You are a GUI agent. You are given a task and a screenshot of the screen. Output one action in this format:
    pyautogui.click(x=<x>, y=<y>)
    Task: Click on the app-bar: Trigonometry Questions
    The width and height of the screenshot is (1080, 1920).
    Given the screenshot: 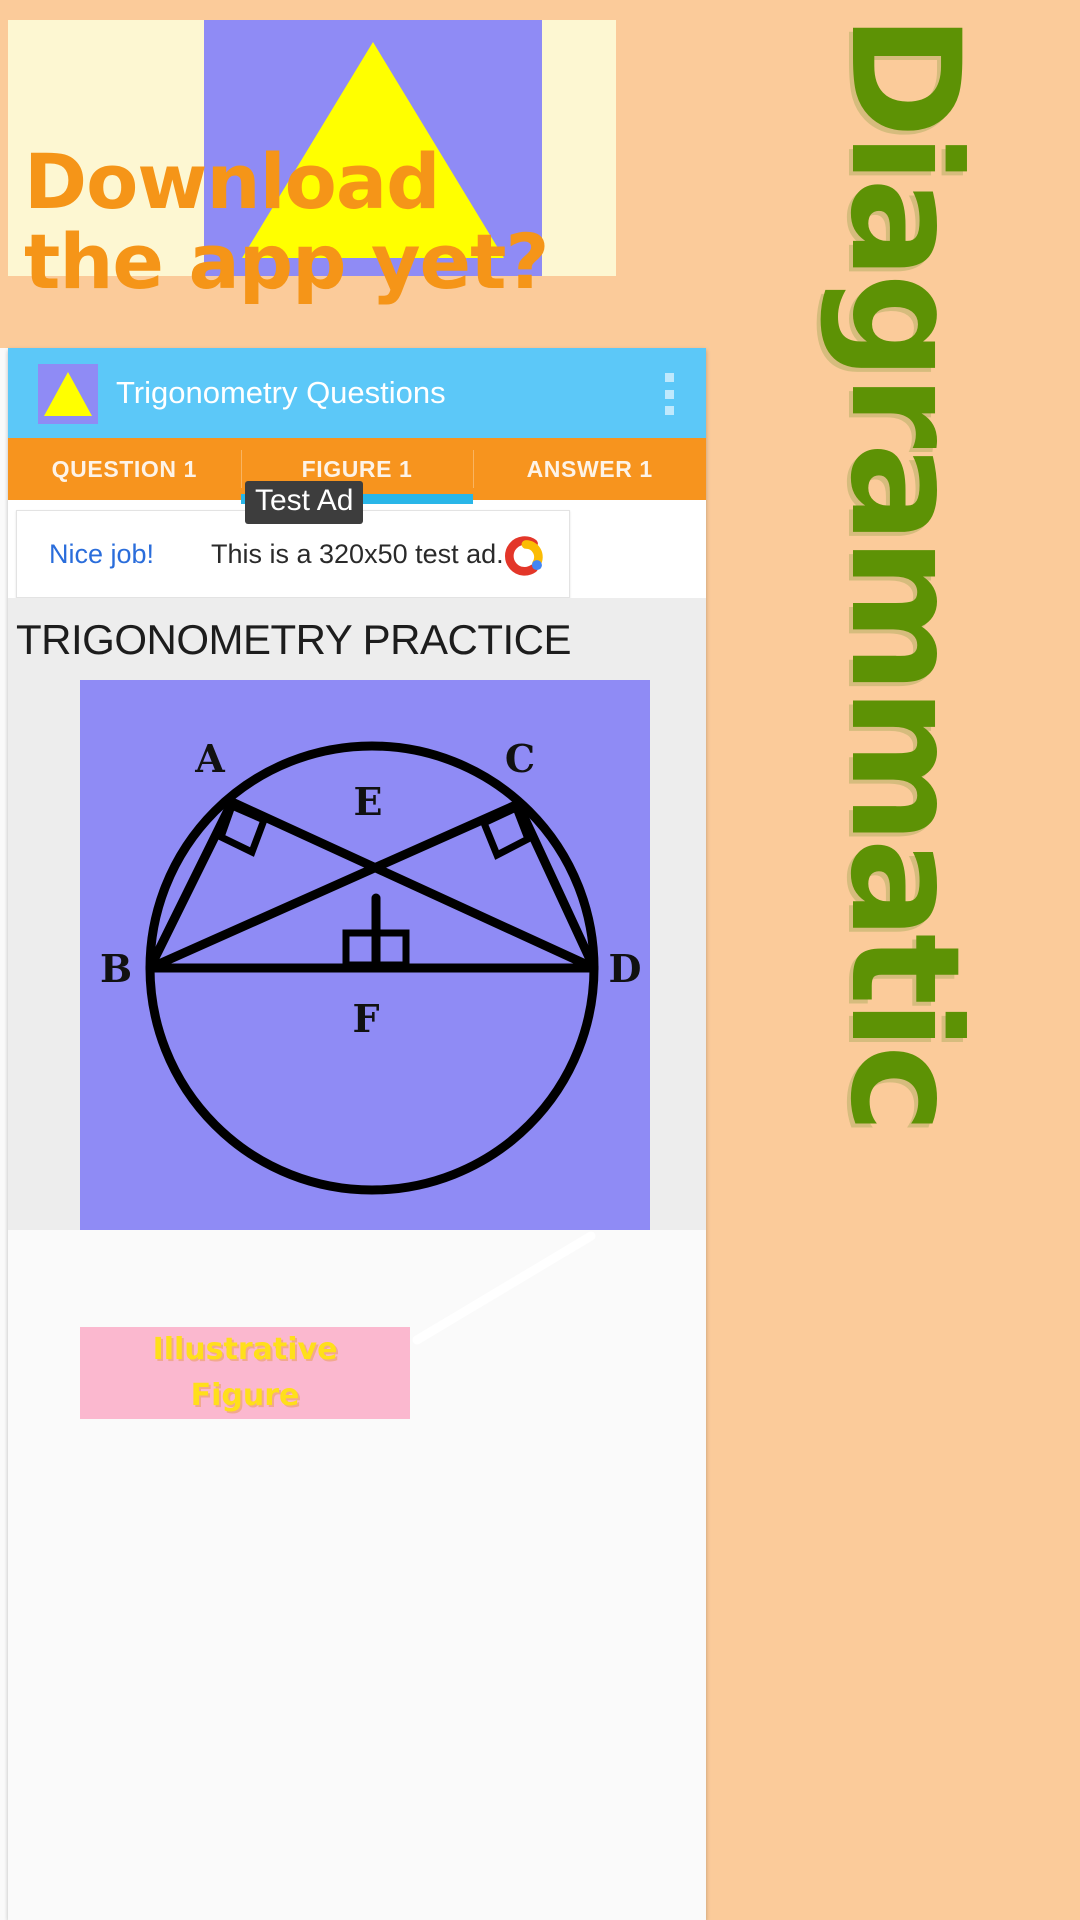 What is the action you would take?
    pyautogui.click(x=357, y=393)
    